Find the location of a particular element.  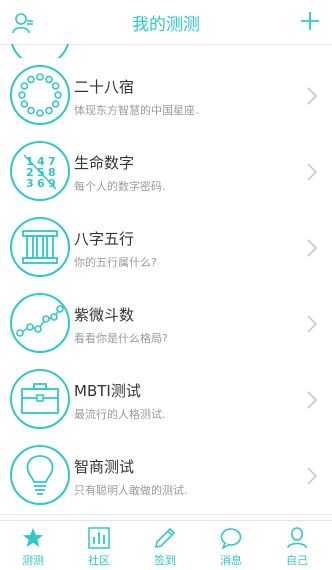

list-item-ziwei: 紫微斗数 看看你是什么格局? is located at coordinates (166, 324).